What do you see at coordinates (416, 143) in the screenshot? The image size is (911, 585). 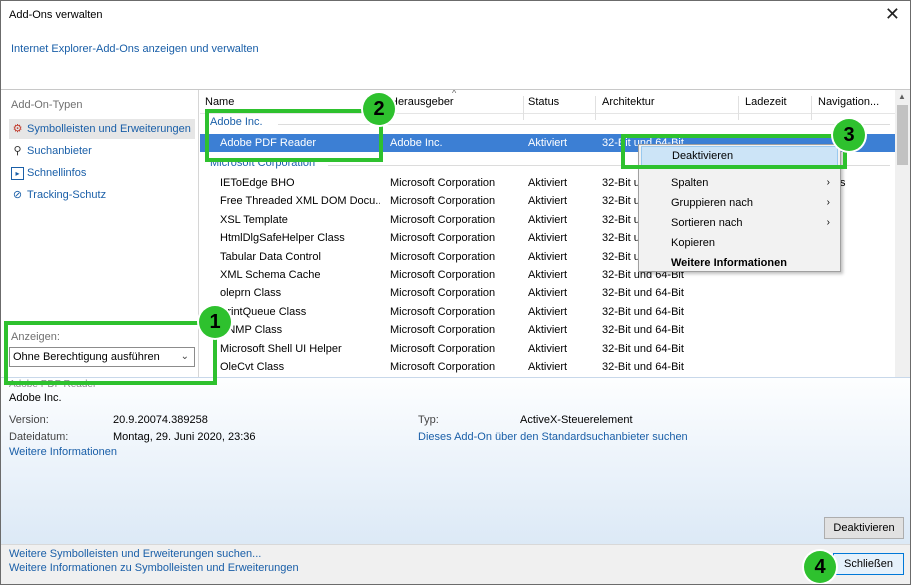 I see `cell-publisher: Adobe Inc.` at bounding box center [416, 143].